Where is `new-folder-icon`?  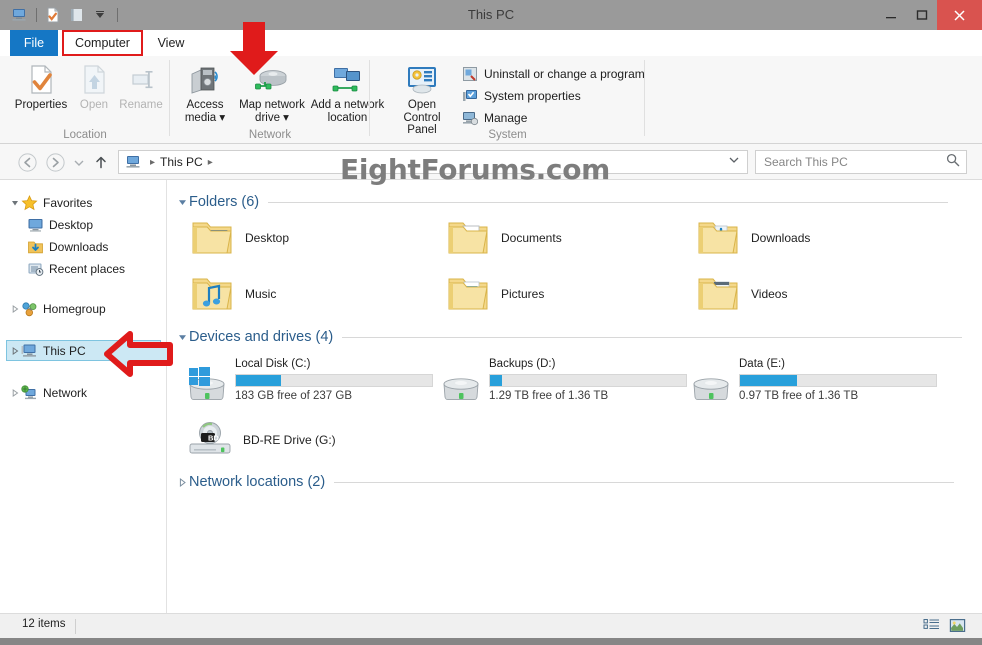 new-folder-icon is located at coordinates (77, 15).